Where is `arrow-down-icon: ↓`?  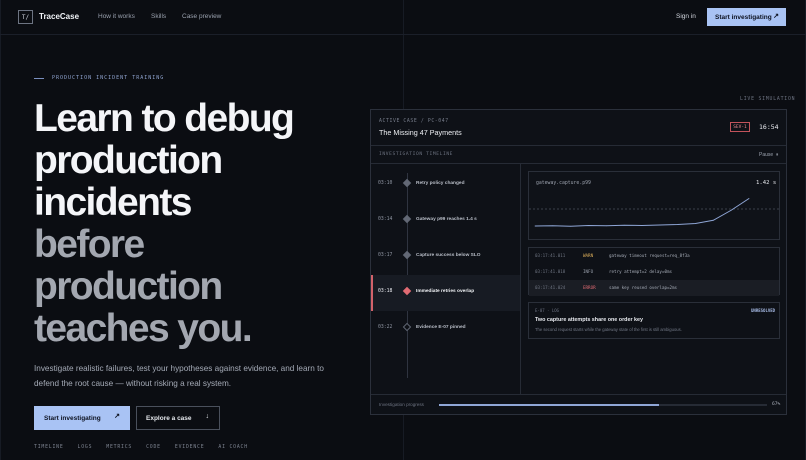
arrow-down-icon: ↓ is located at coordinates (207, 416).